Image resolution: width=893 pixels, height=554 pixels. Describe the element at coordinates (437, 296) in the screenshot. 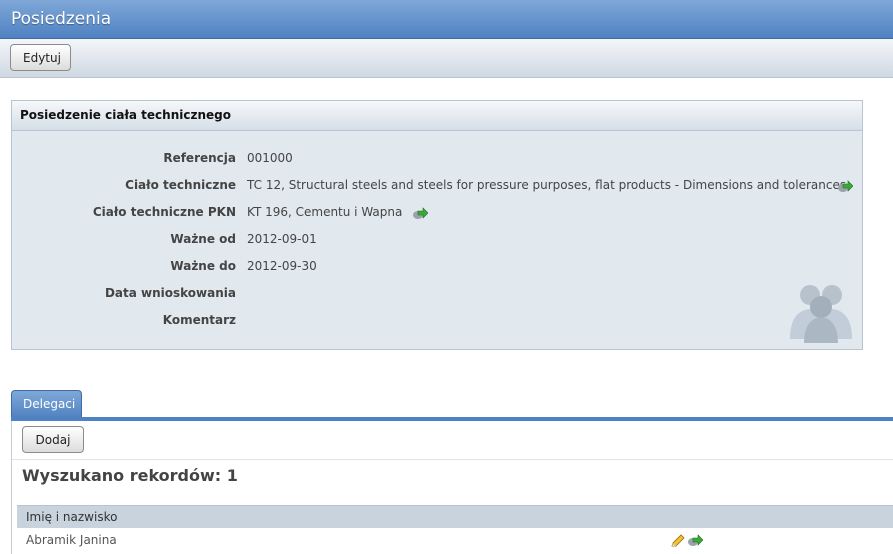

I see `field-row-application-date: Data wnioskowania` at that location.